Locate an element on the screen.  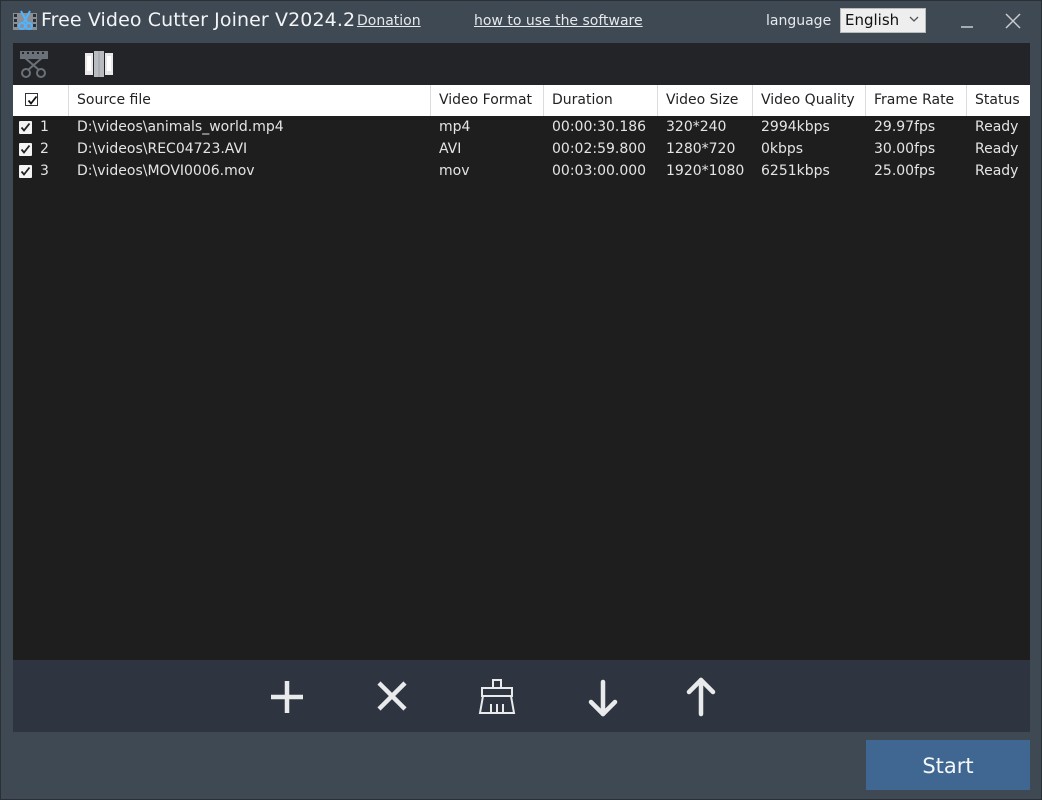
column-header-video-size: Video Size is located at coordinates (705, 100).